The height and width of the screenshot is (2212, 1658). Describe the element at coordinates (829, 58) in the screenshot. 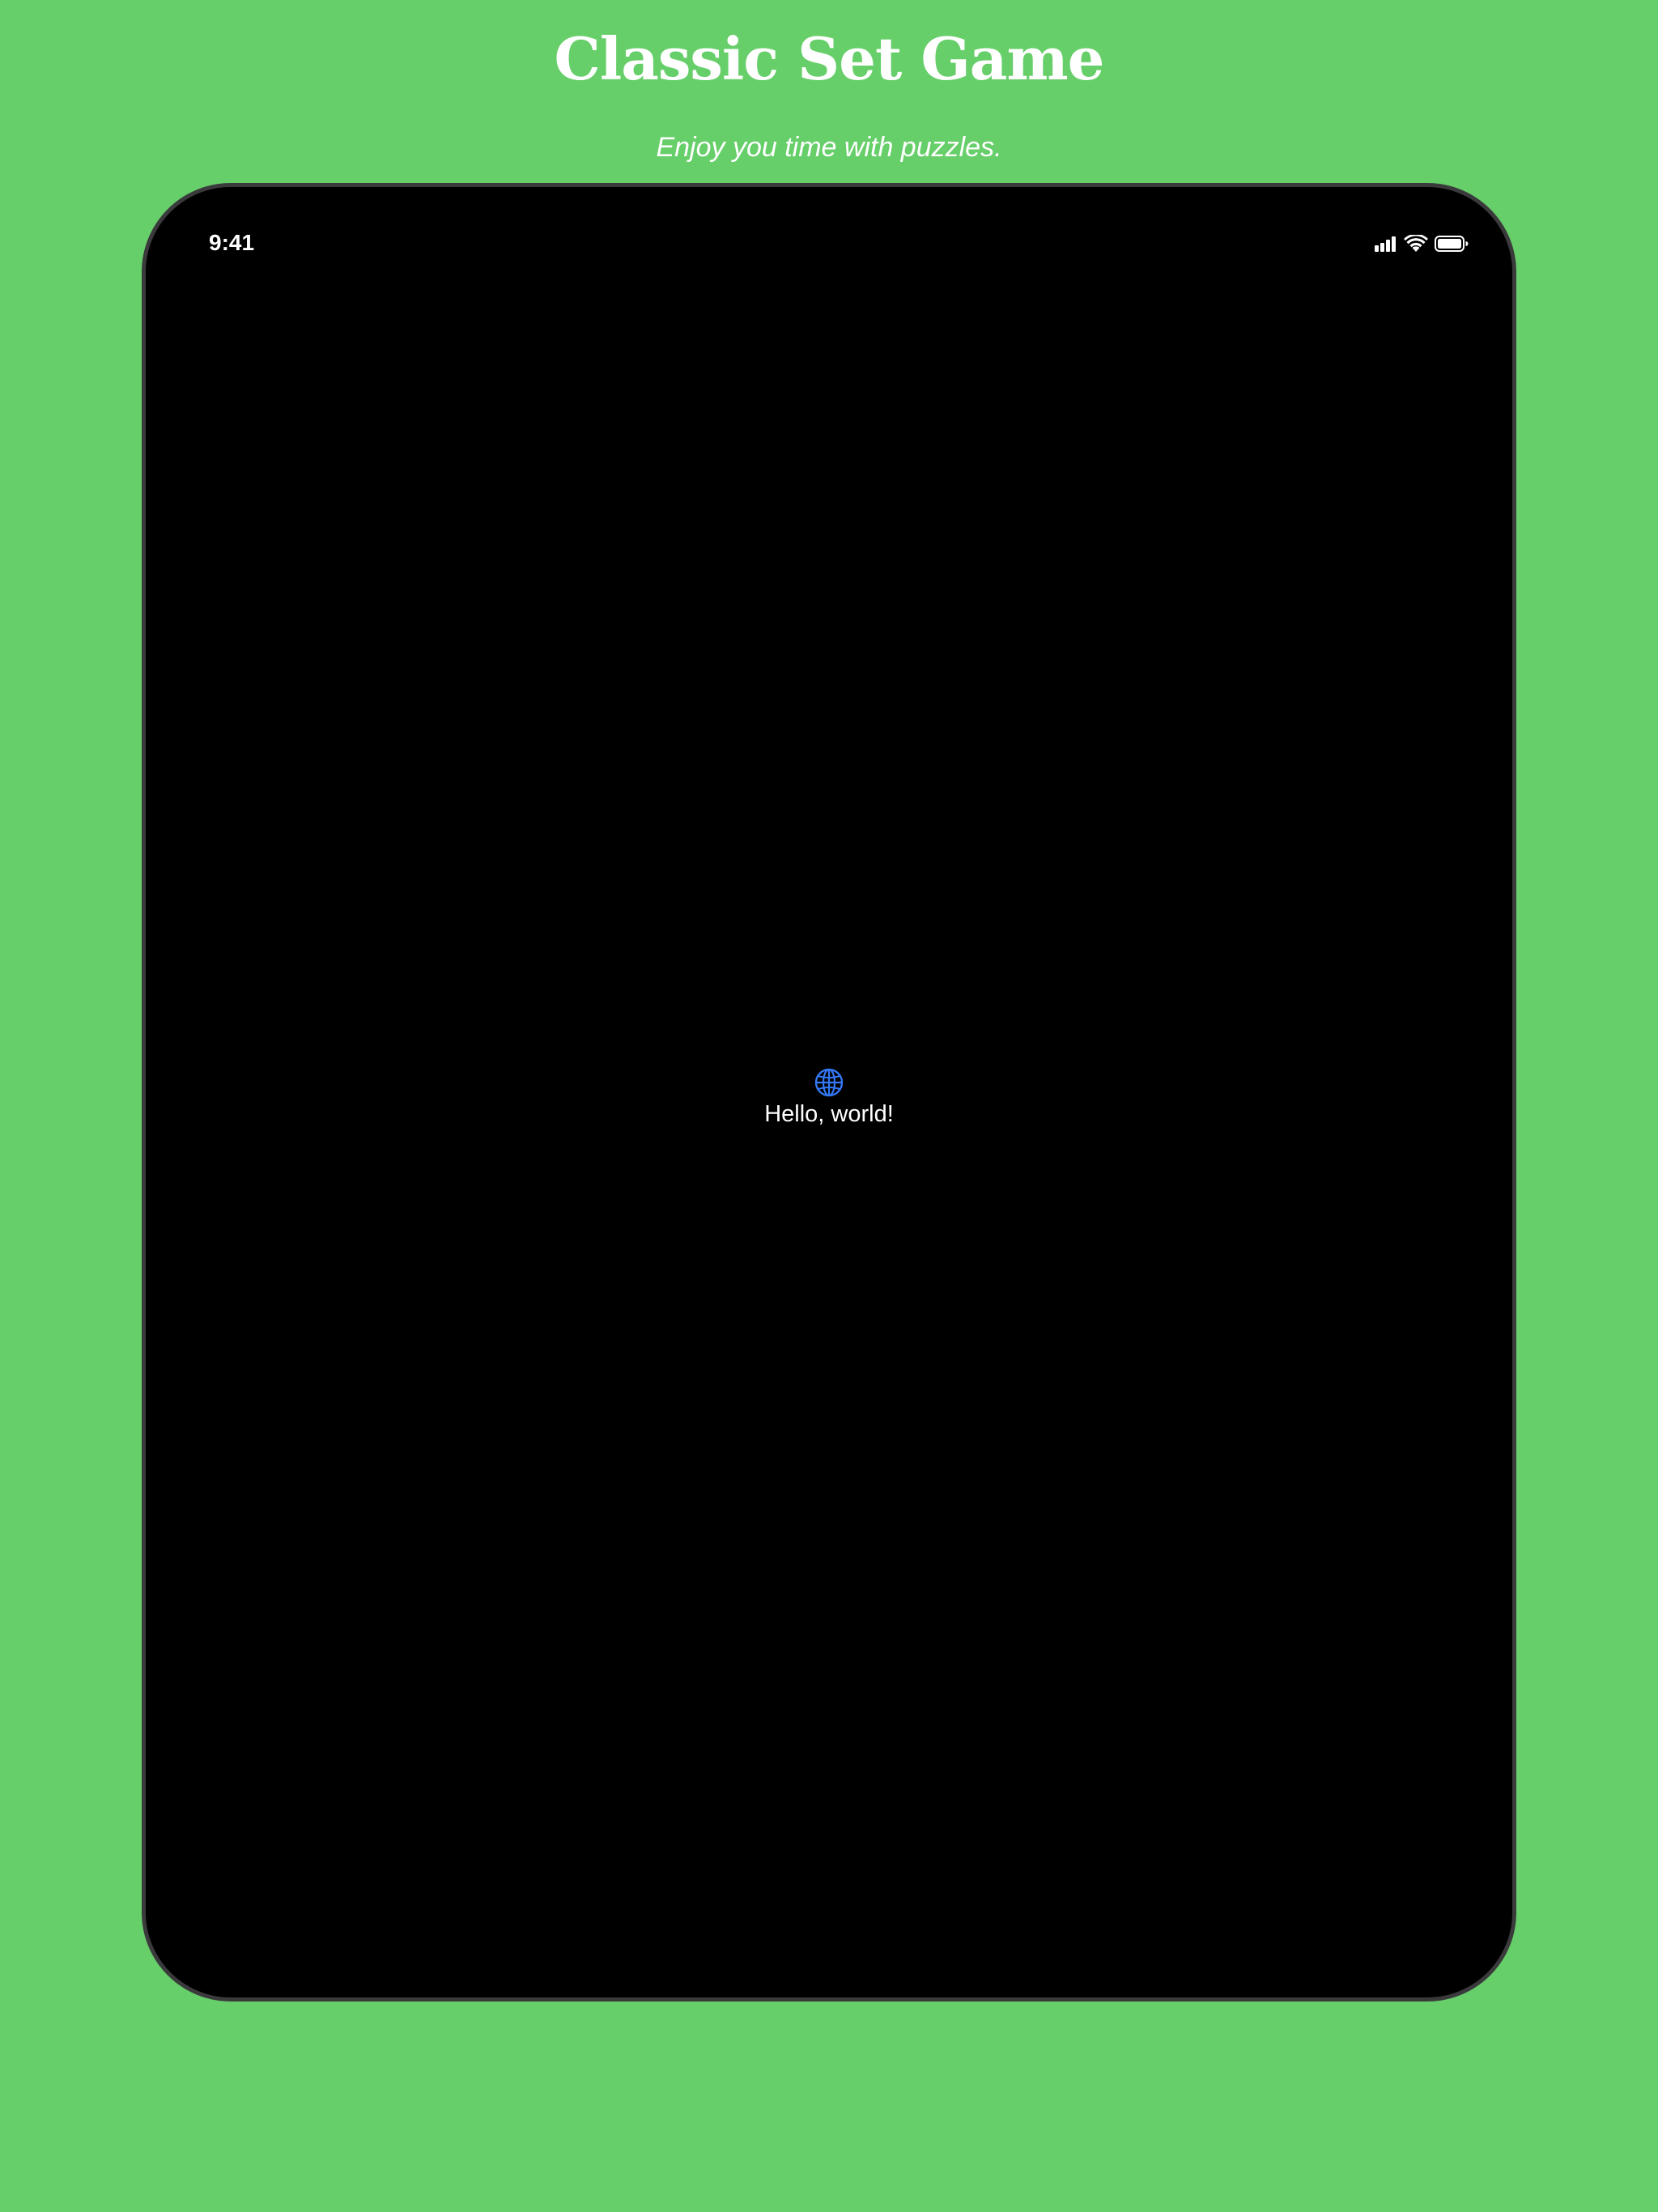

I see `page-title: Classic Set Game` at that location.